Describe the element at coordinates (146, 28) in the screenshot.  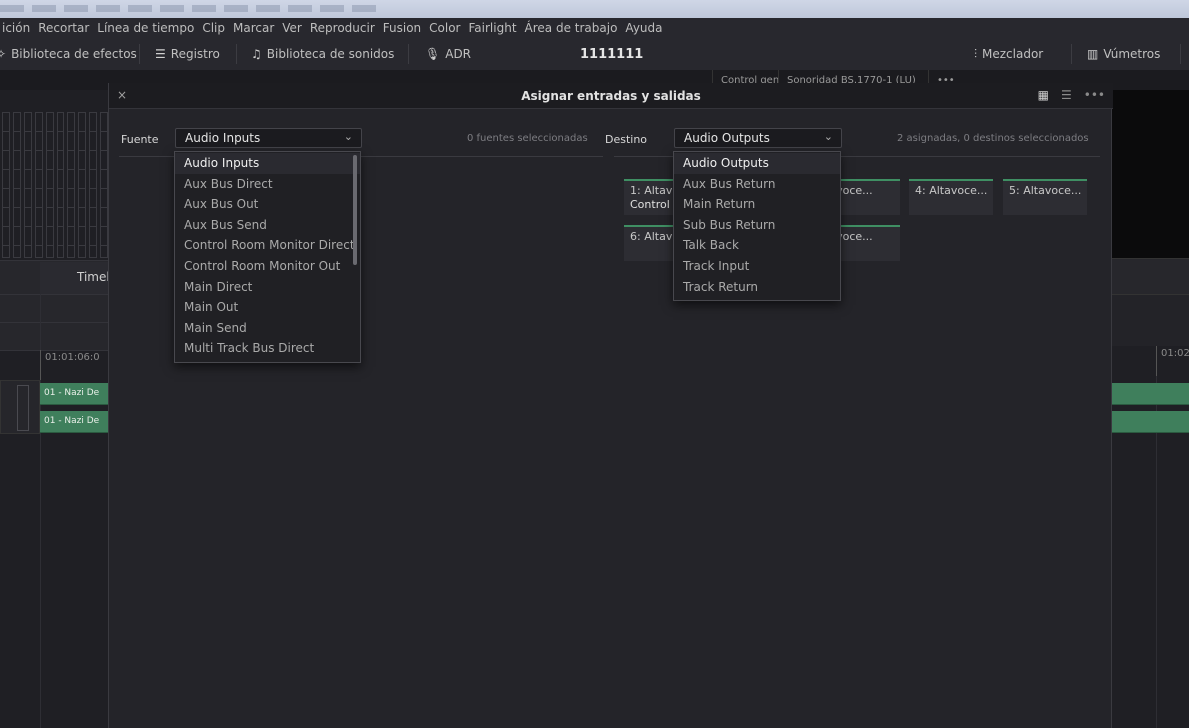
I see `menu-timeline: Línea de tiempo` at that location.